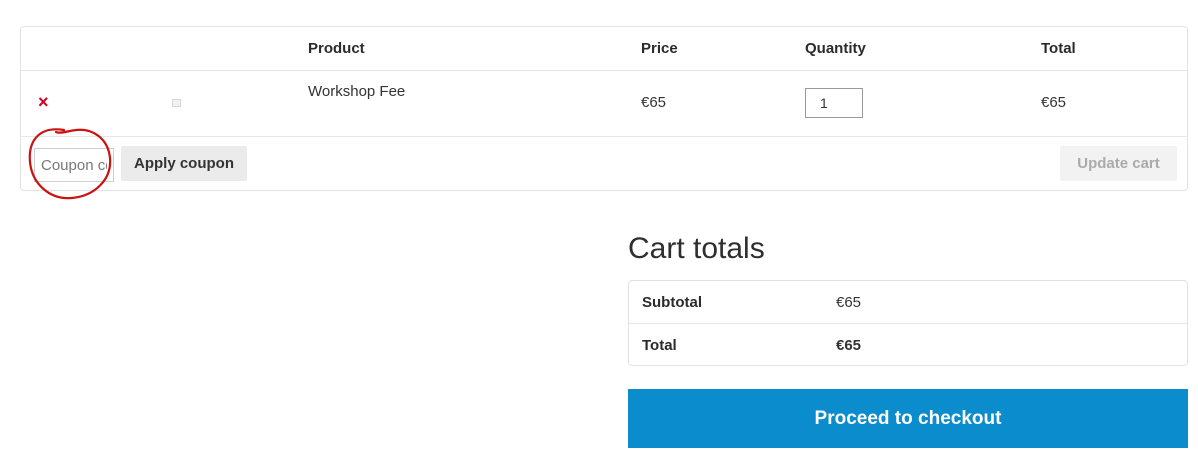 The height and width of the screenshot is (458, 1198). Describe the element at coordinates (849, 345) in the screenshot. I see `total-value: €65` at that location.